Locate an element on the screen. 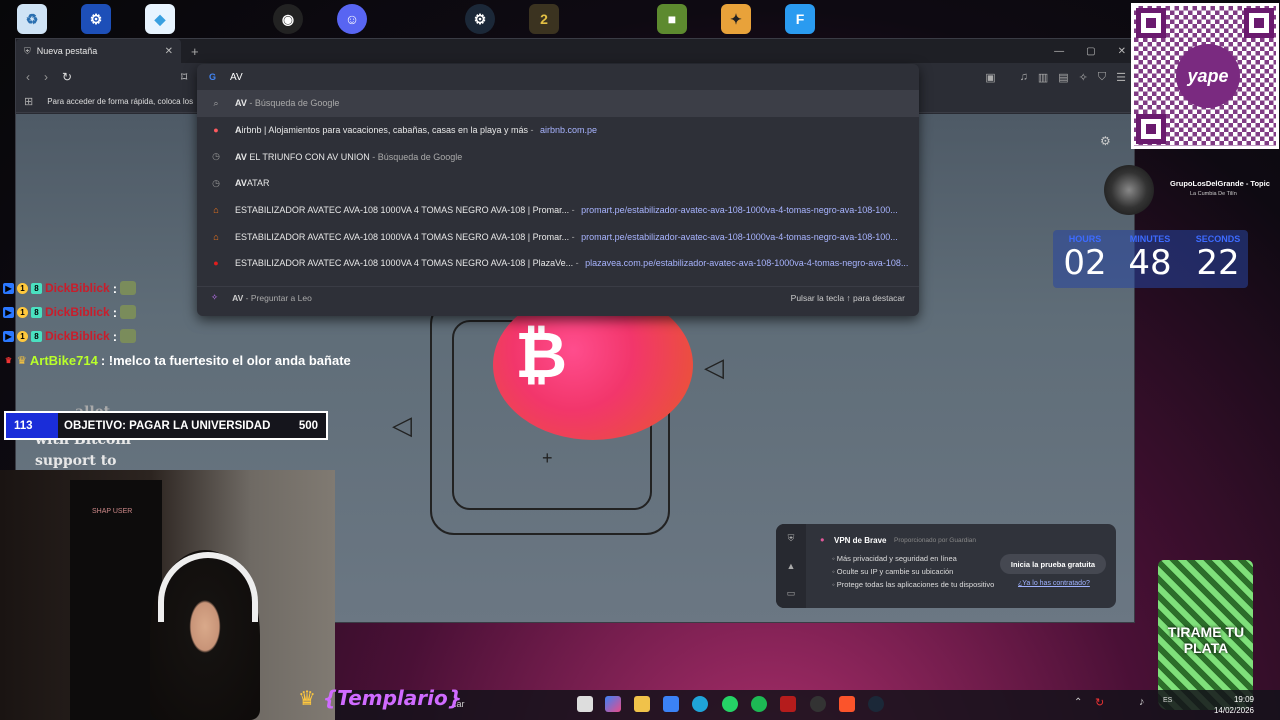 The width and height of the screenshot is (1280, 720). app-icon-red is located at coordinates (788, 704).